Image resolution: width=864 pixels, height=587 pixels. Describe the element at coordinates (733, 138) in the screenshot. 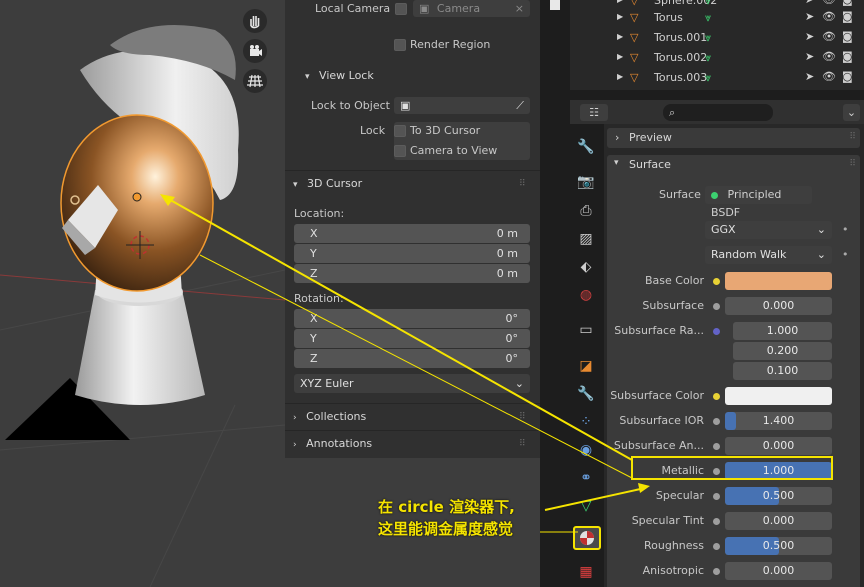

I see `preview-panel-header: › Preview ⠿` at that location.